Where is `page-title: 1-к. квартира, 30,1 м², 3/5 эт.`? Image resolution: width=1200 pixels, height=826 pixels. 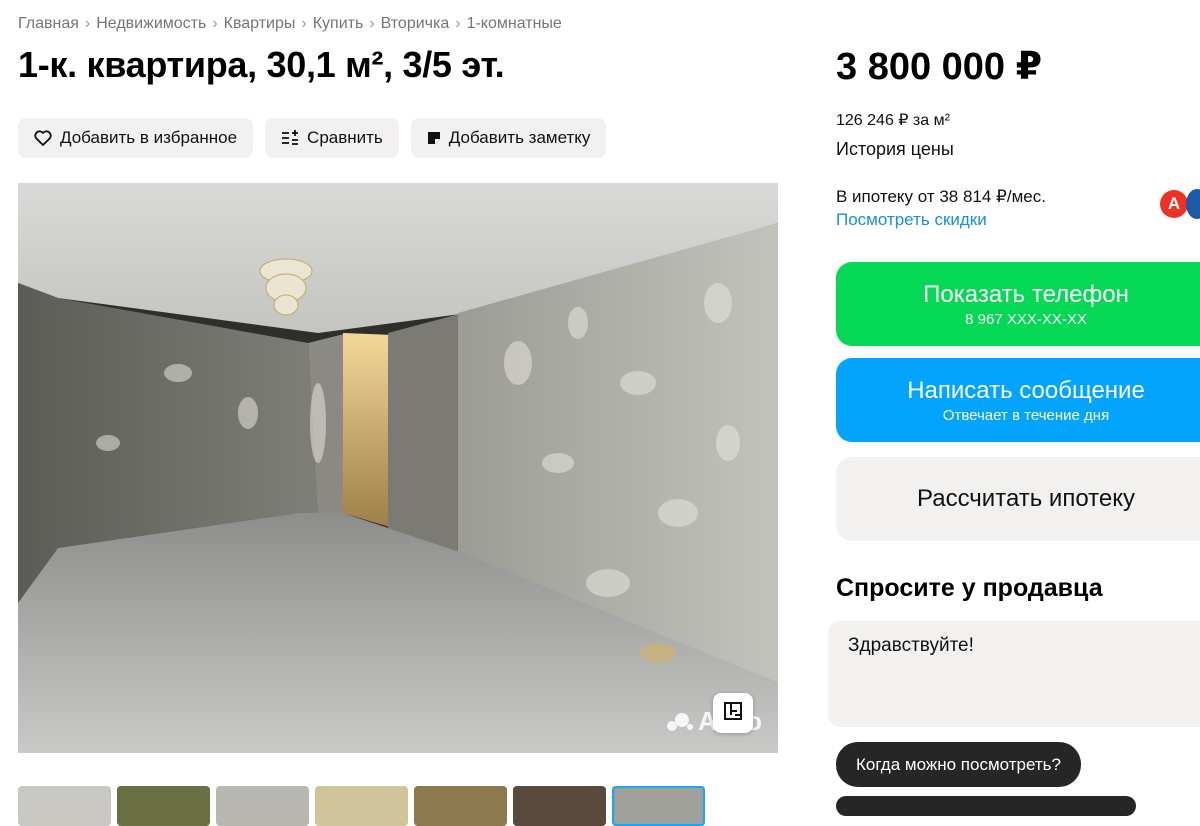
page-title: 1-к. квартира, 30,1 м², 3/5 эт. is located at coordinates (261, 64).